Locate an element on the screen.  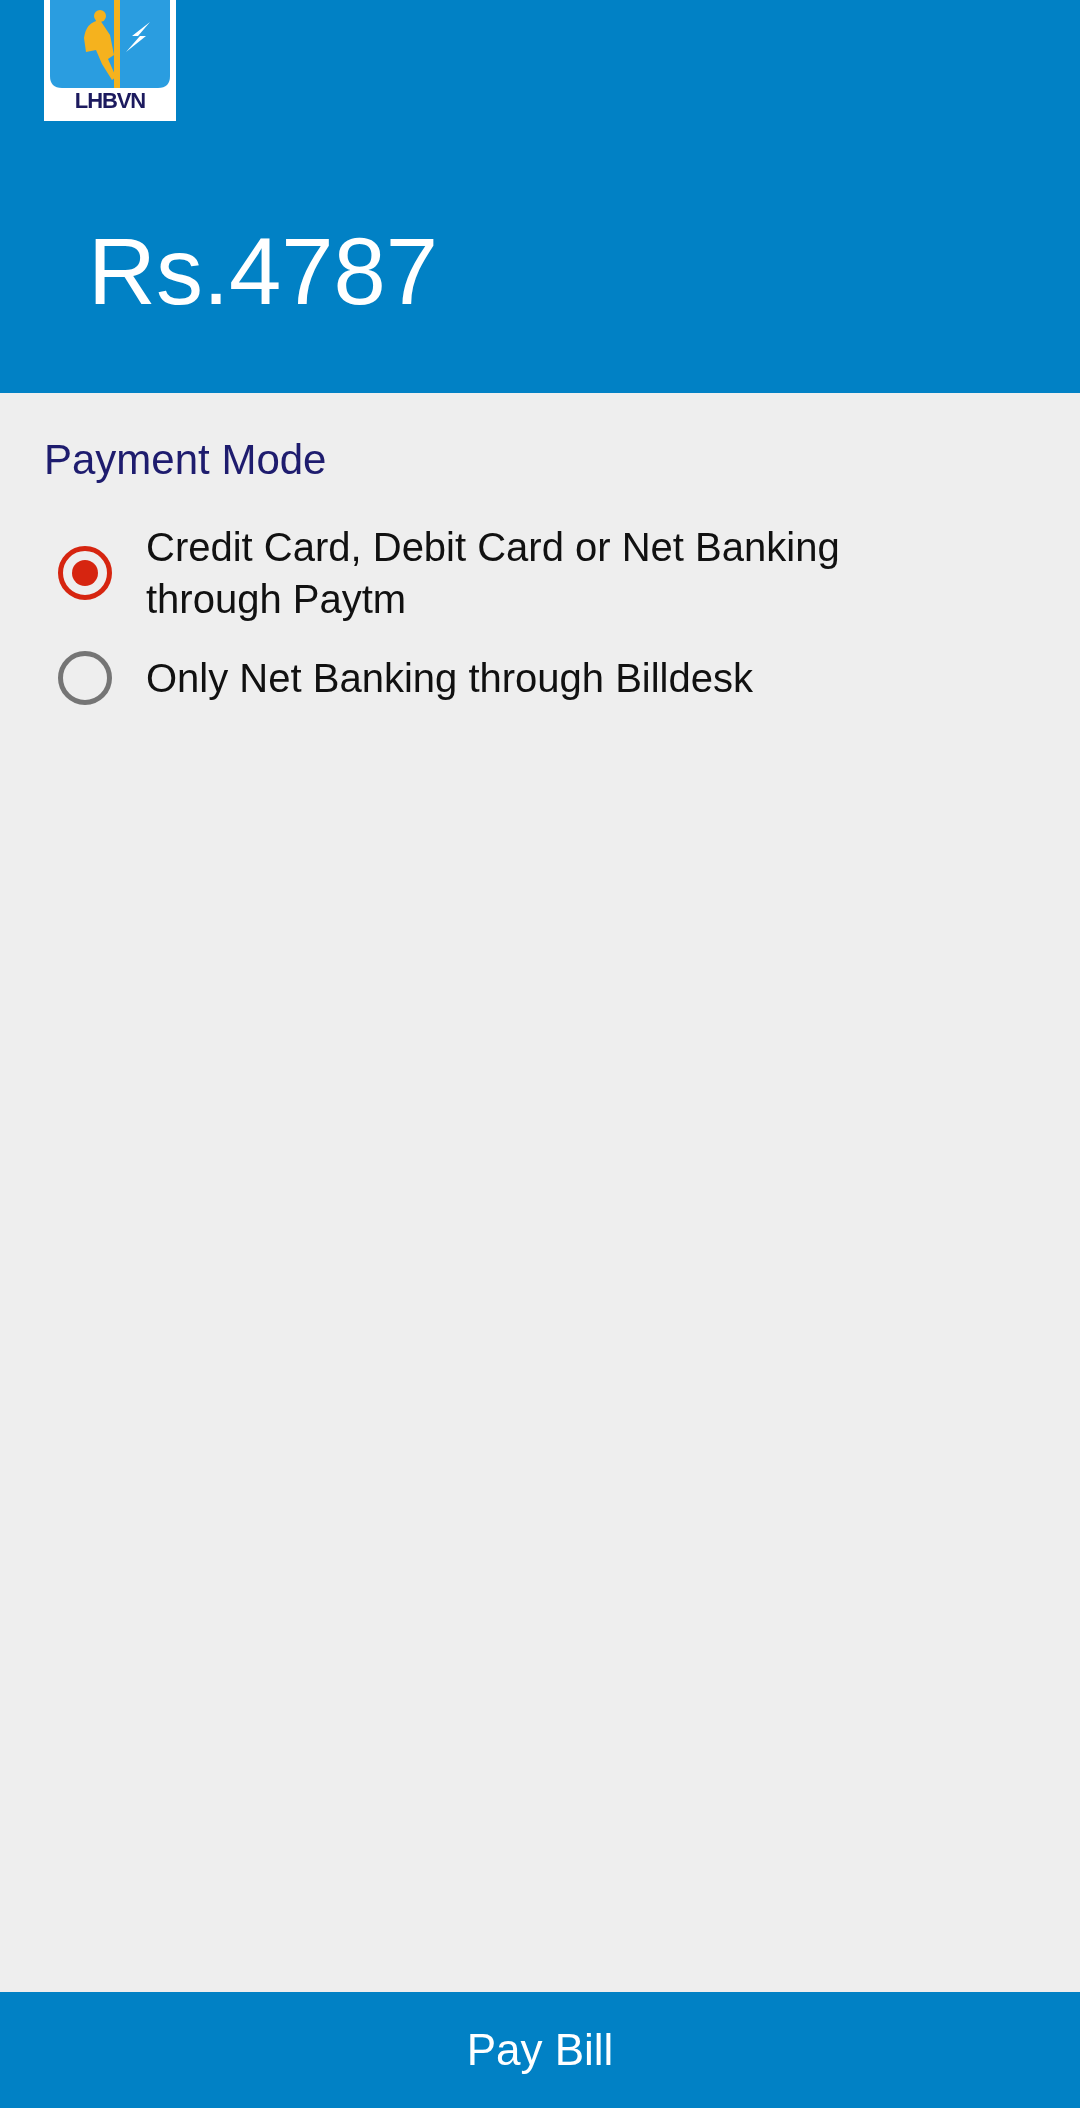
bill-amount: Rs.4787 is located at coordinates (263, 272).